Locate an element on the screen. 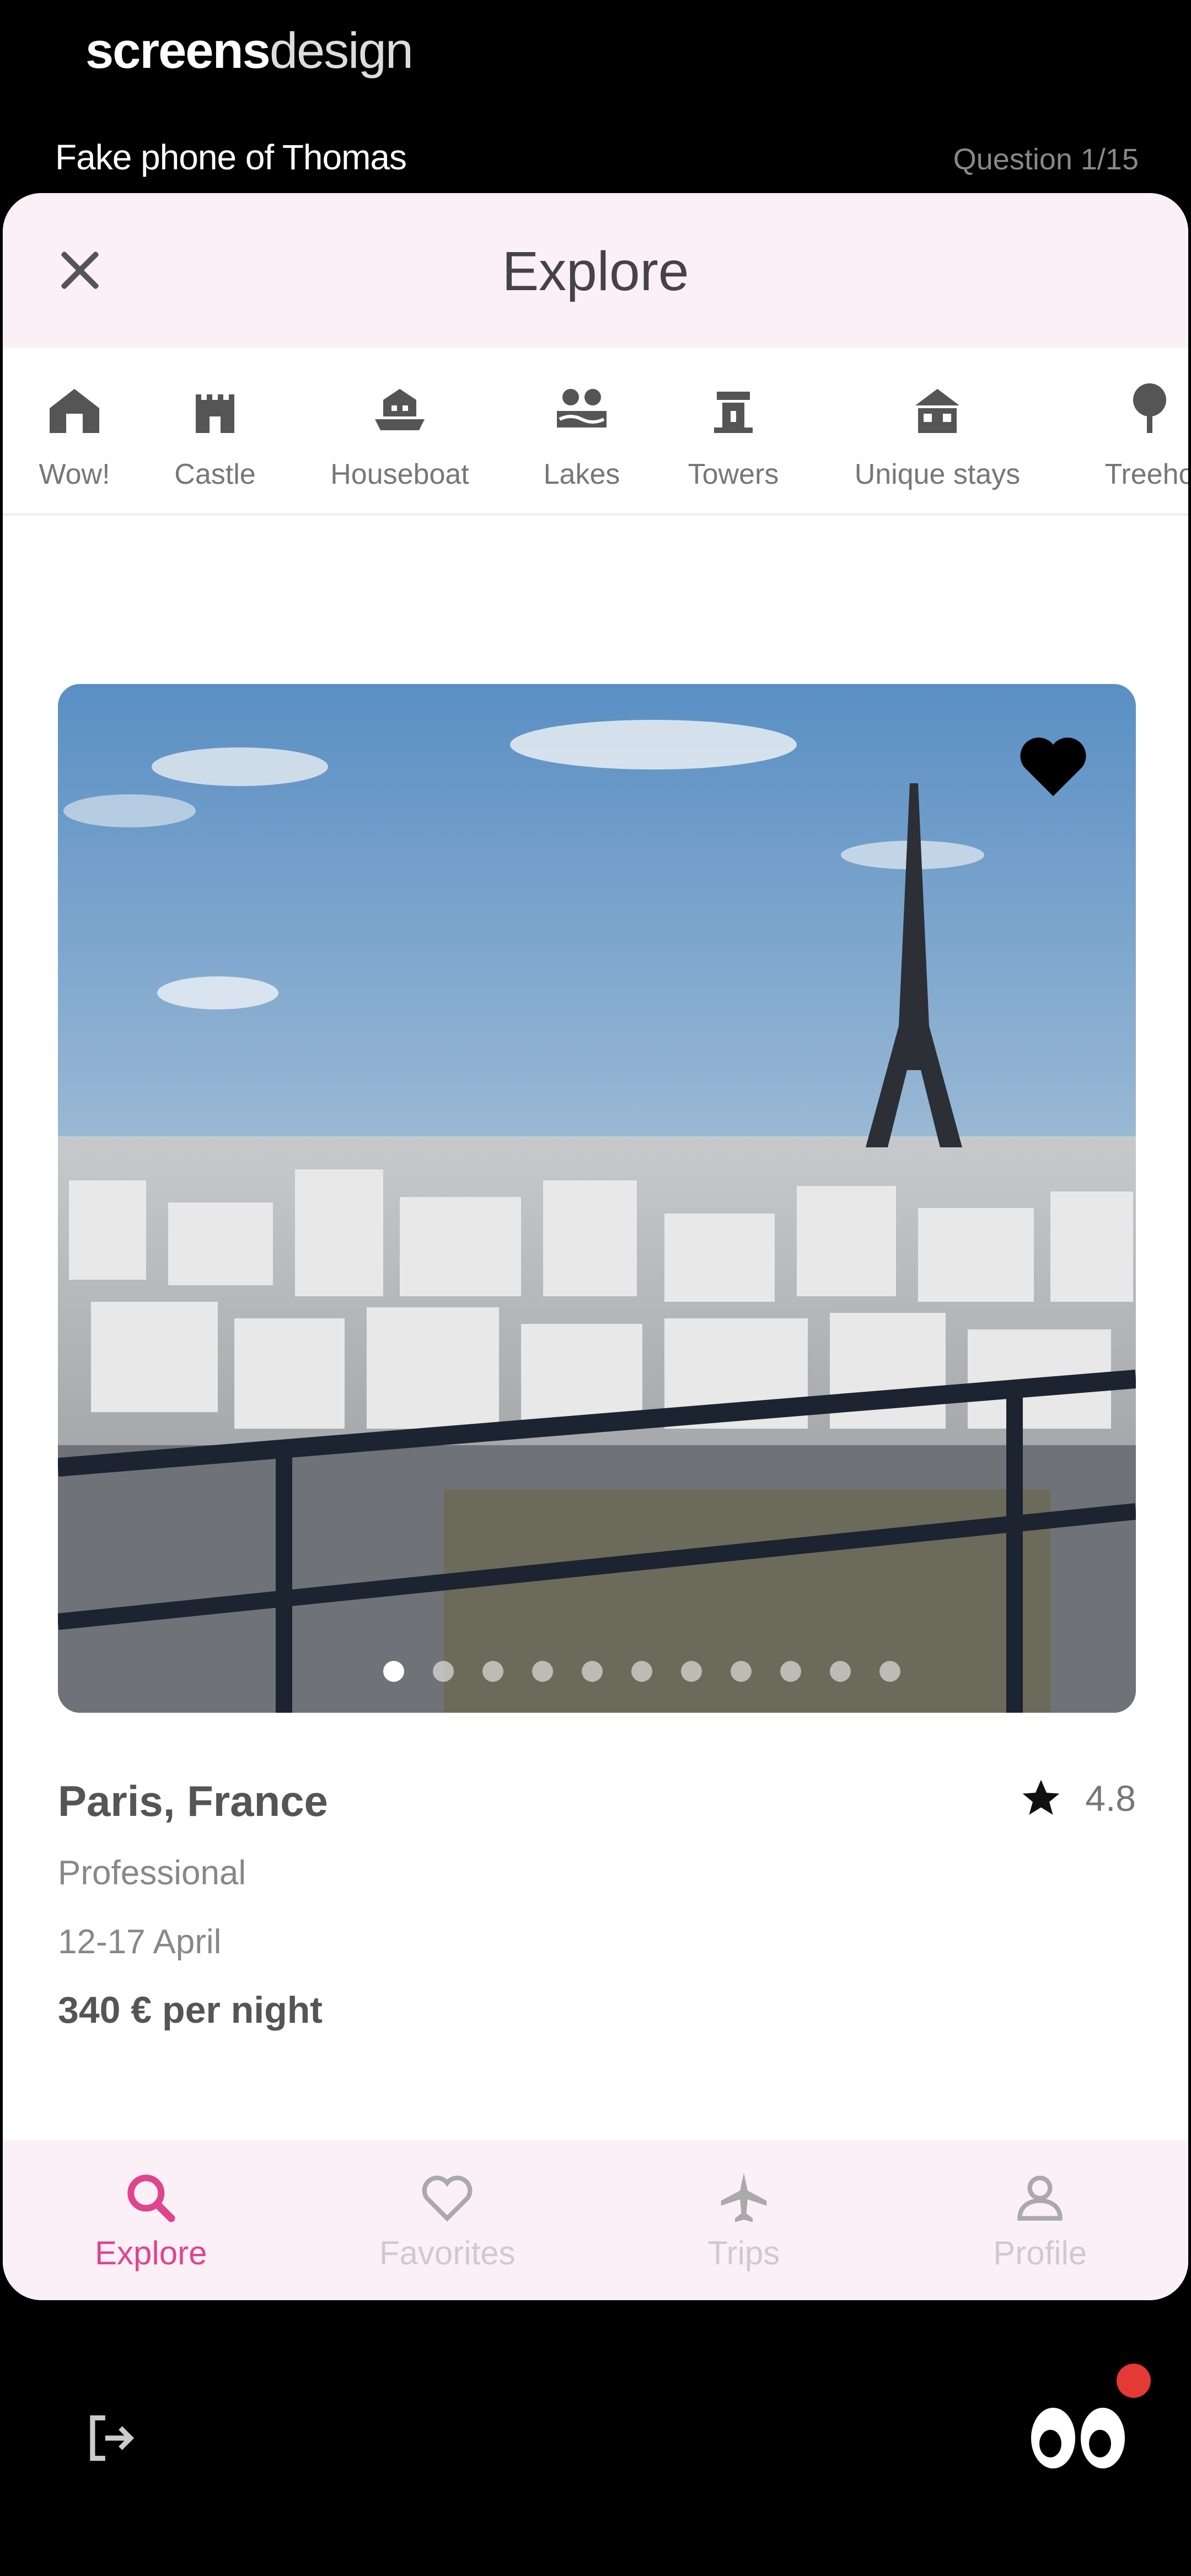 Image resolution: width=1191 pixels, height=2576 pixels. category-towers: Towers is located at coordinates (733, 430).